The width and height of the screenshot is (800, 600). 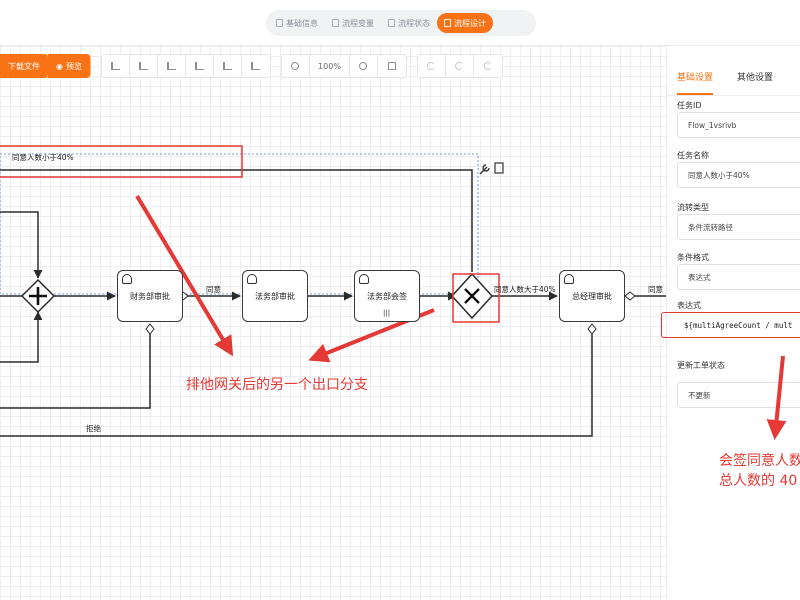 I want to click on history-tools, so click(x=459, y=66).